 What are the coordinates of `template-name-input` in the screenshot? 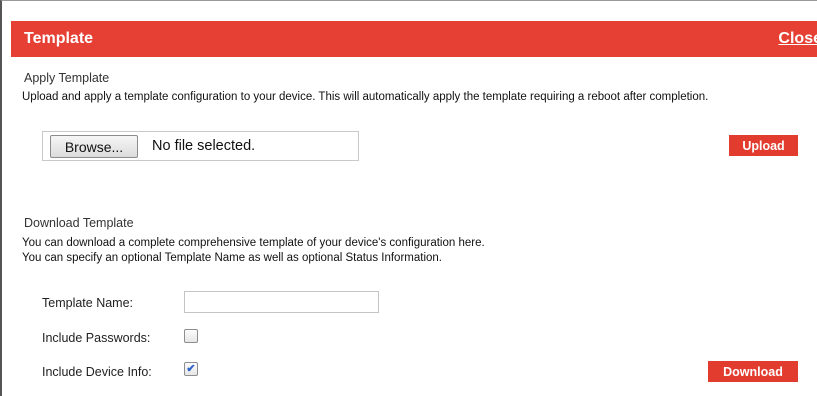 It's located at (281, 302).